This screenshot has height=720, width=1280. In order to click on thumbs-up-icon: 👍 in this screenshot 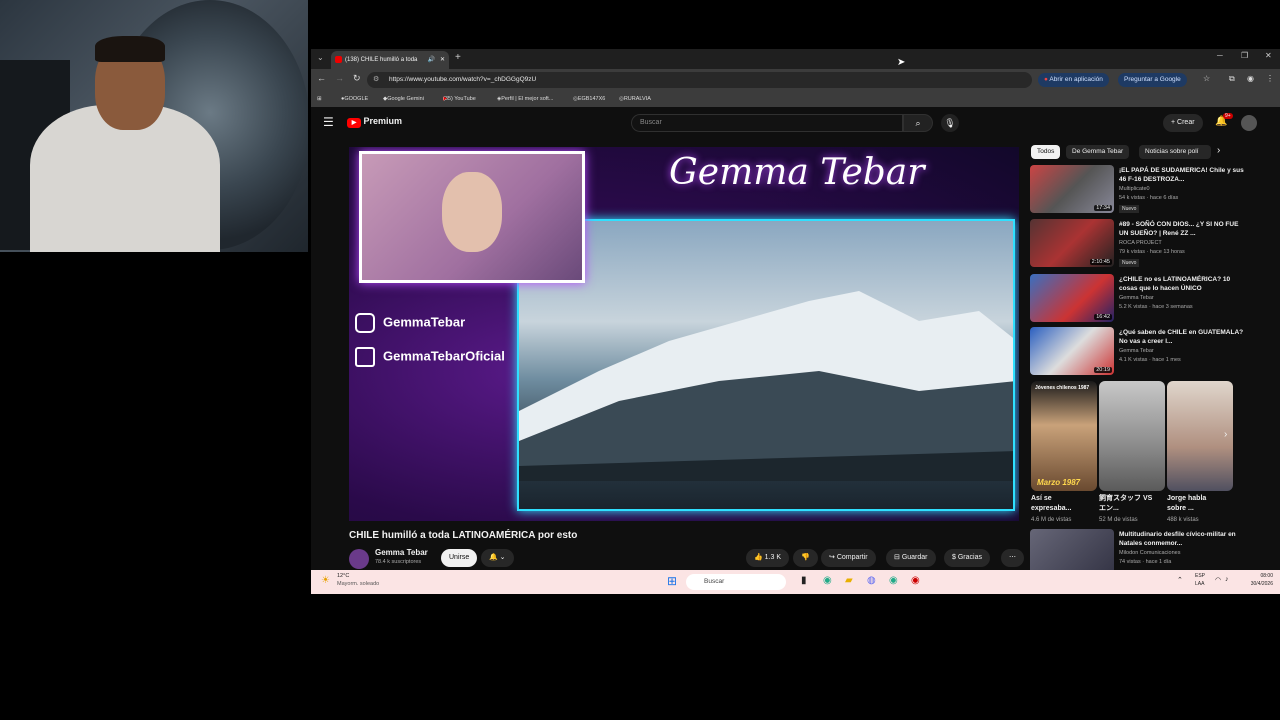, I will do `click(758, 557)`.